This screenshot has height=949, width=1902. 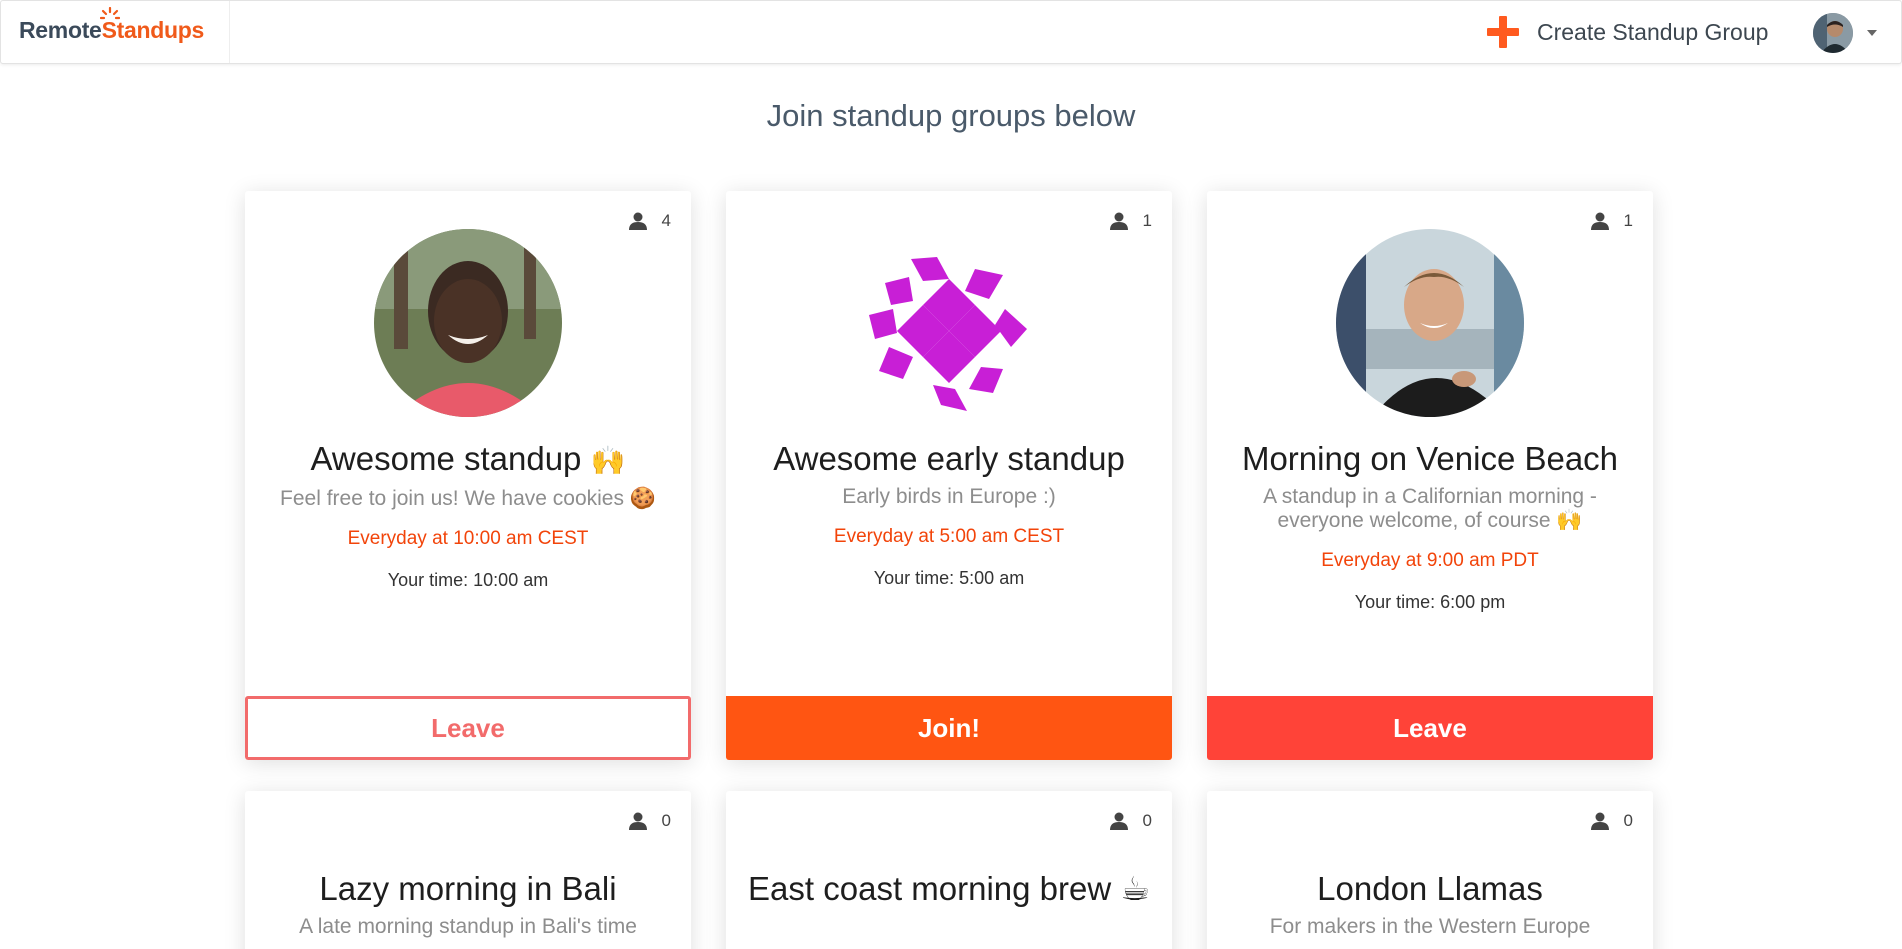 I want to click on join-button: Join!, so click(x=949, y=728).